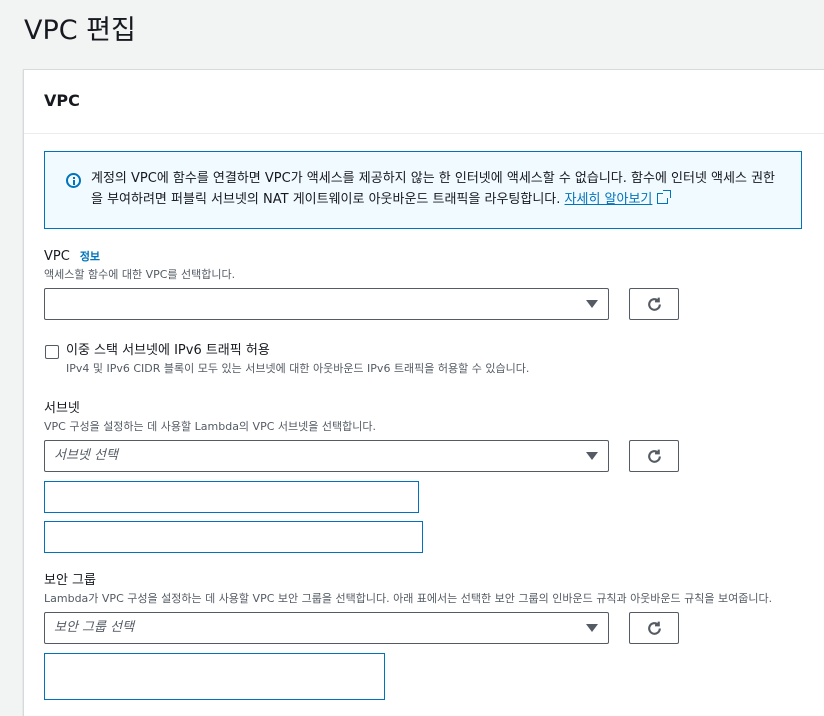 The height and width of the screenshot is (716, 824). I want to click on info-icon, so click(73, 180).